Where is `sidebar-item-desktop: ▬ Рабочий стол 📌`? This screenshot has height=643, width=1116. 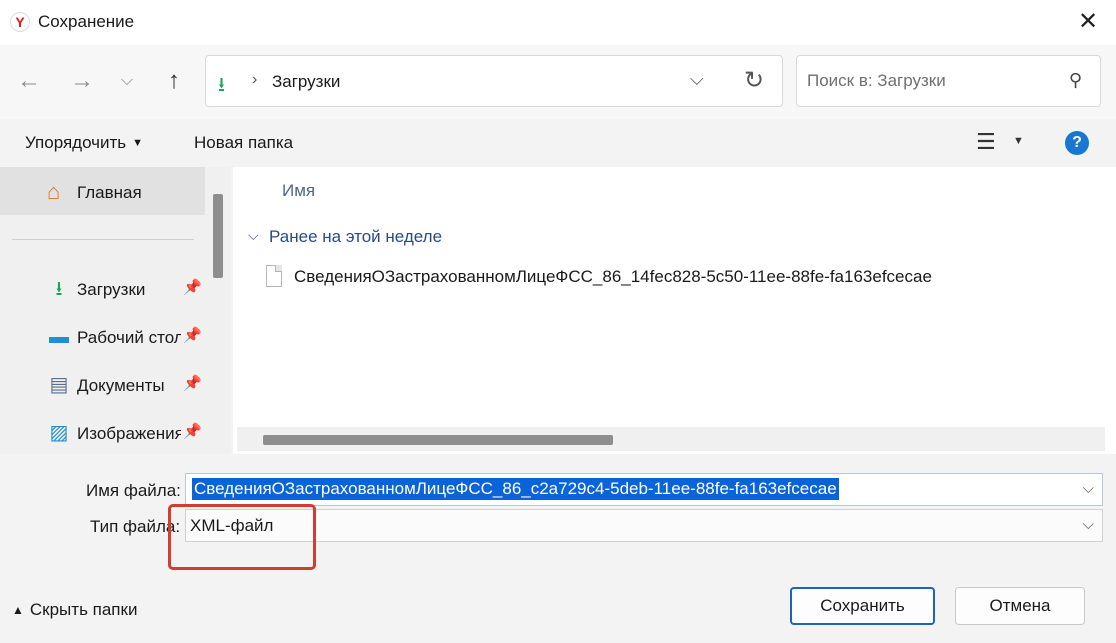 sidebar-item-desktop: ▬ Рабочий стол 📌 is located at coordinates (102, 338).